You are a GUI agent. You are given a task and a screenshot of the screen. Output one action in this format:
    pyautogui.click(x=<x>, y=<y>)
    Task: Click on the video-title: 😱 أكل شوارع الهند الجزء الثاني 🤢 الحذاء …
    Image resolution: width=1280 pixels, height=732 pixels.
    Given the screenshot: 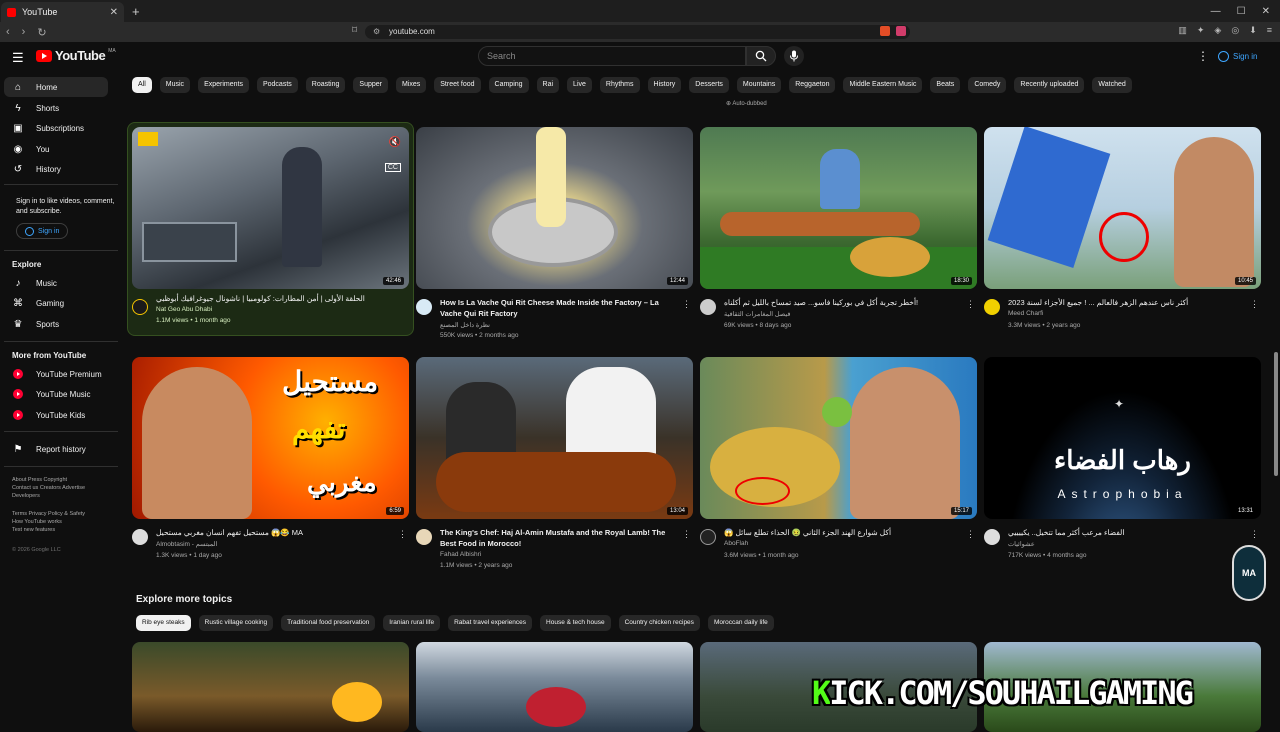 What is the action you would take?
    pyautogui.click(x=839, y=532)
    